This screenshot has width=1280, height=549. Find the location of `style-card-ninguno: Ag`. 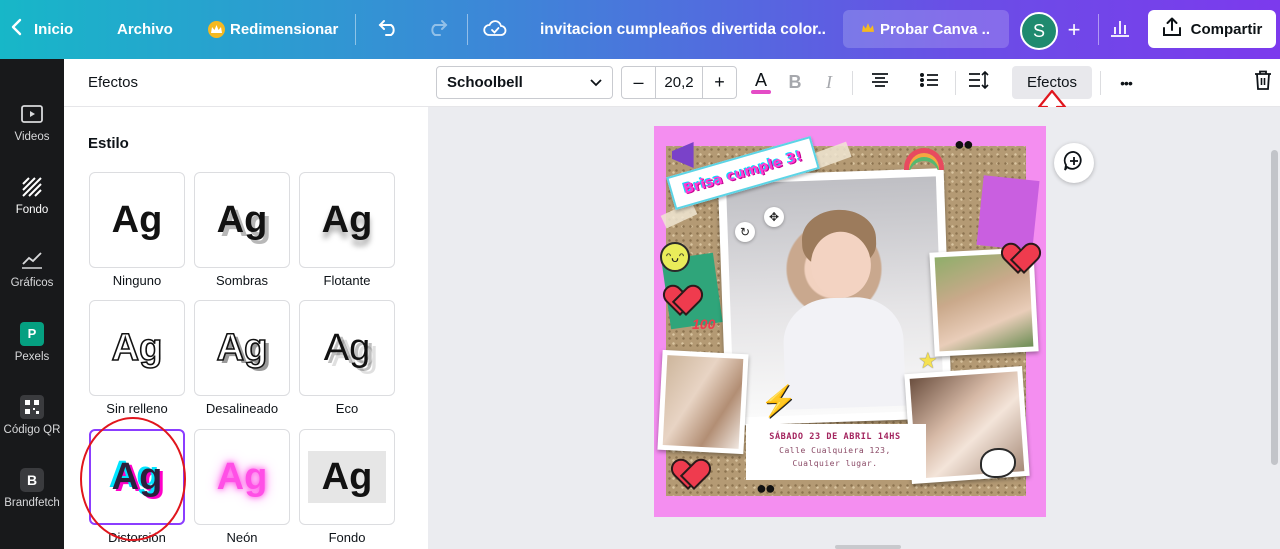

style-card-ninguno: Ag is located at coordinates (137, 220).